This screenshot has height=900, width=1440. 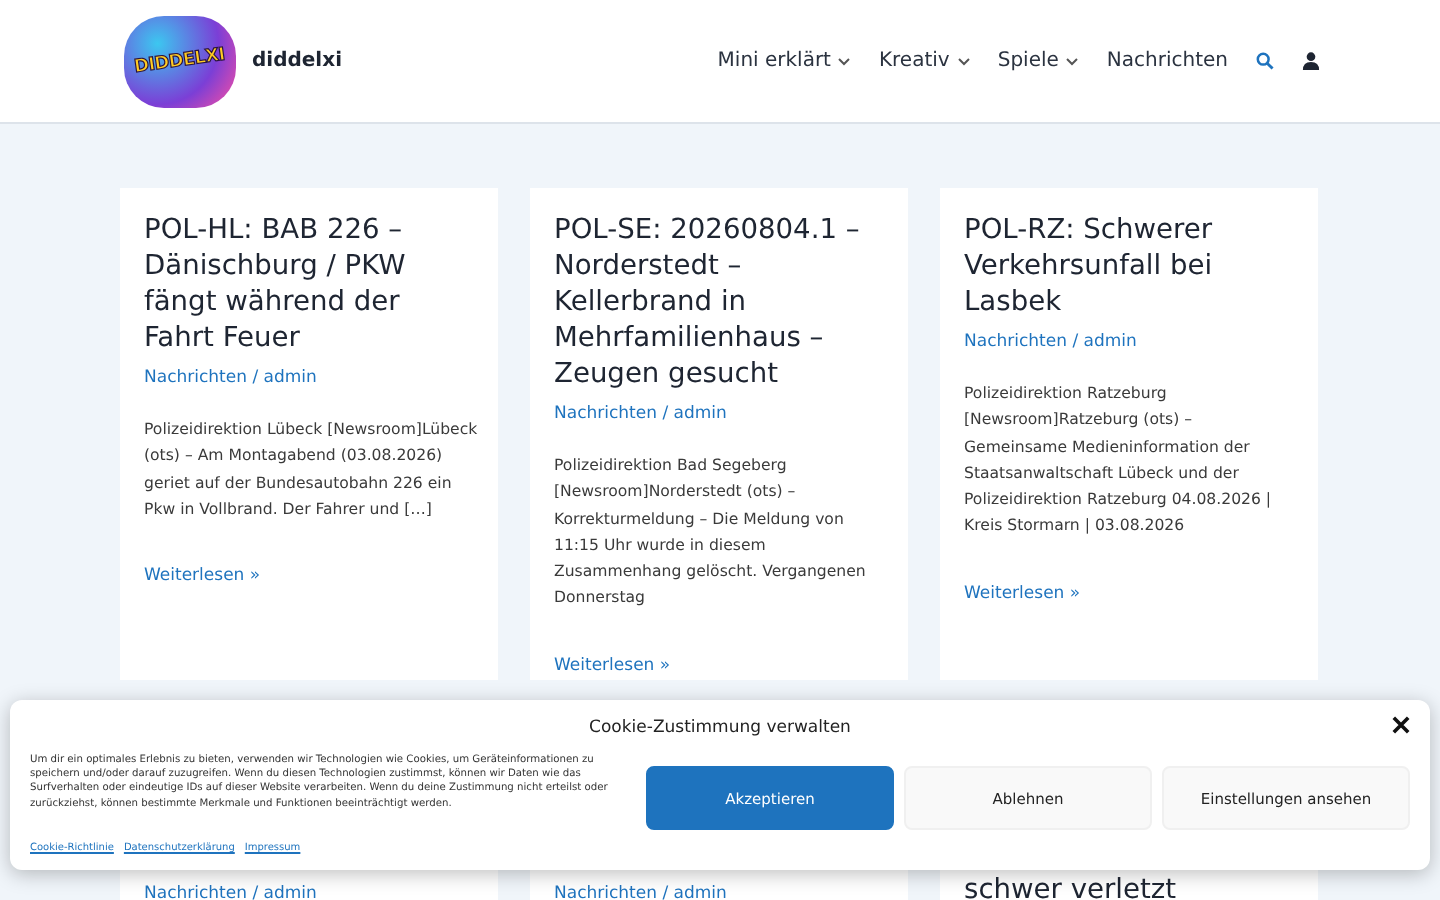 What do you see at coordinates (721, 302) in the screenshot?
I see `post-title: POL-SE: 20260804.1 – Norderstedt – Kellerbrand in Mehrfamilienhaus – Zeugen gesucht` at bounding box center [721, 302].